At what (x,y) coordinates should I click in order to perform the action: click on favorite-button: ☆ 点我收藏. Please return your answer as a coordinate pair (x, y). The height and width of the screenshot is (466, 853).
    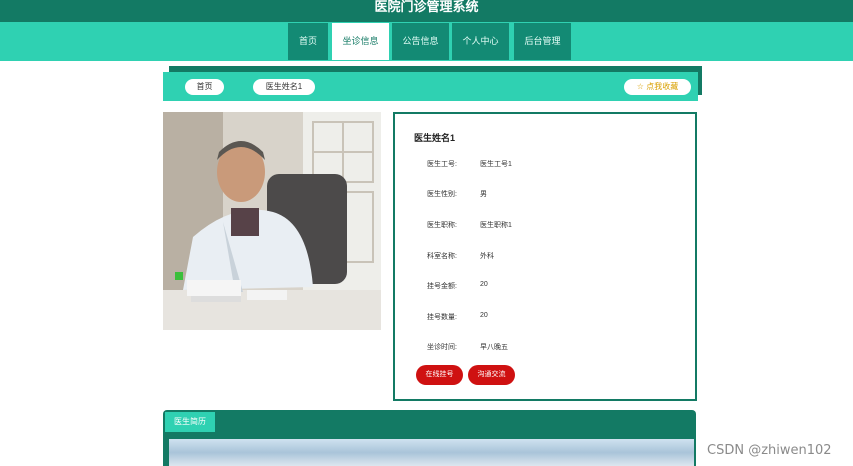
    Looking at the image, I should click on (657, 87).